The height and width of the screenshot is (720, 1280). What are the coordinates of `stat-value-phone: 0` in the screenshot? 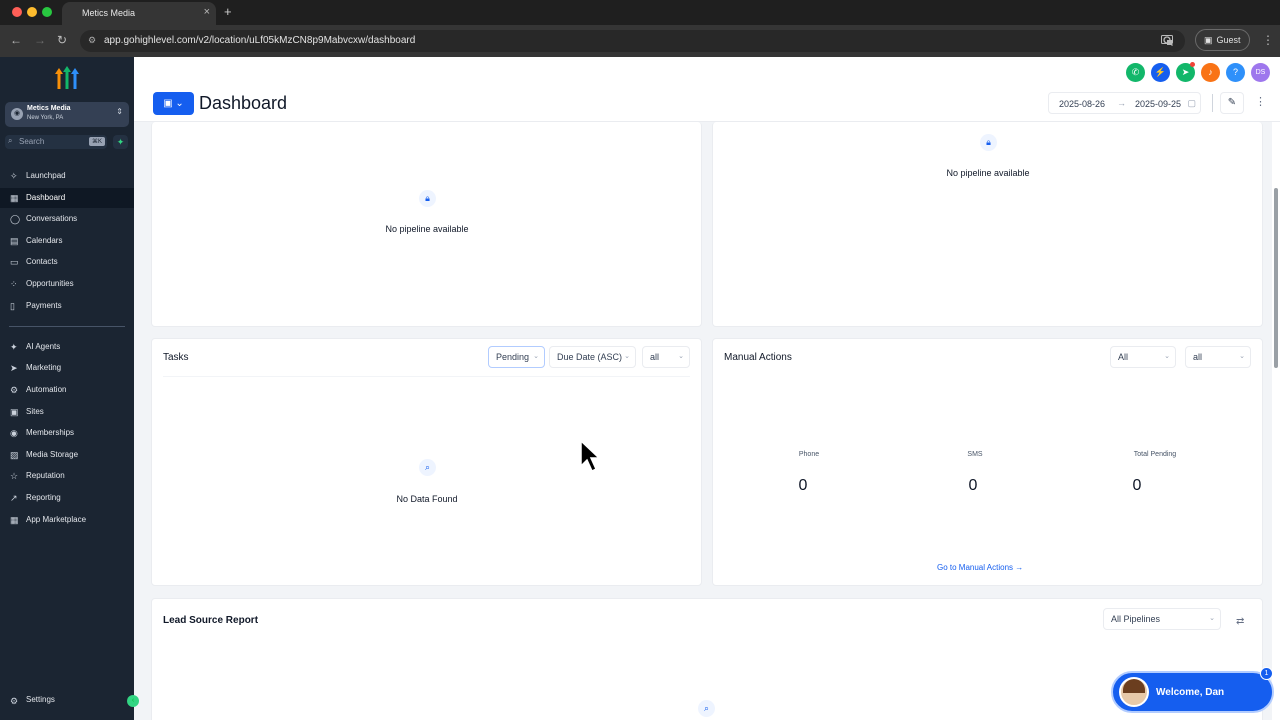 It's located at (803, 485).